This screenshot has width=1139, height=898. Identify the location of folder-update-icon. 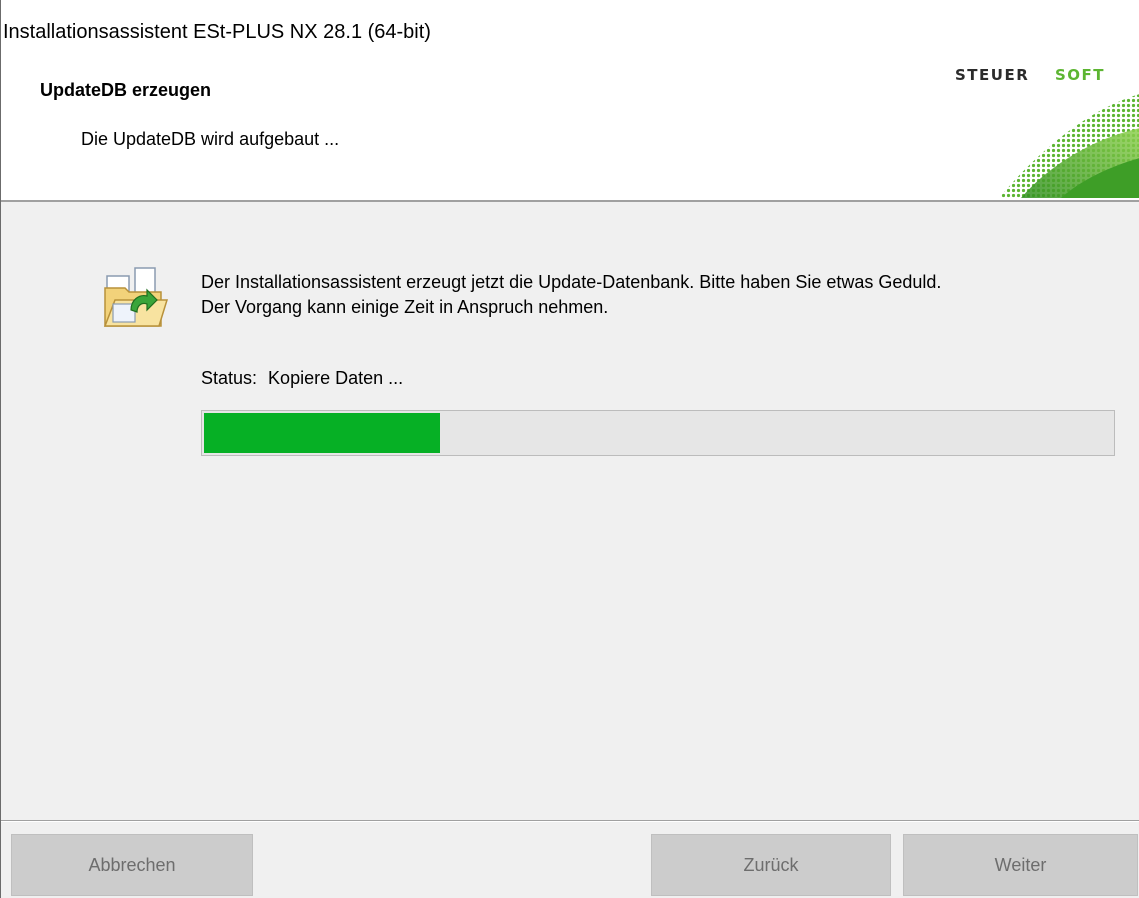
(136, 297).